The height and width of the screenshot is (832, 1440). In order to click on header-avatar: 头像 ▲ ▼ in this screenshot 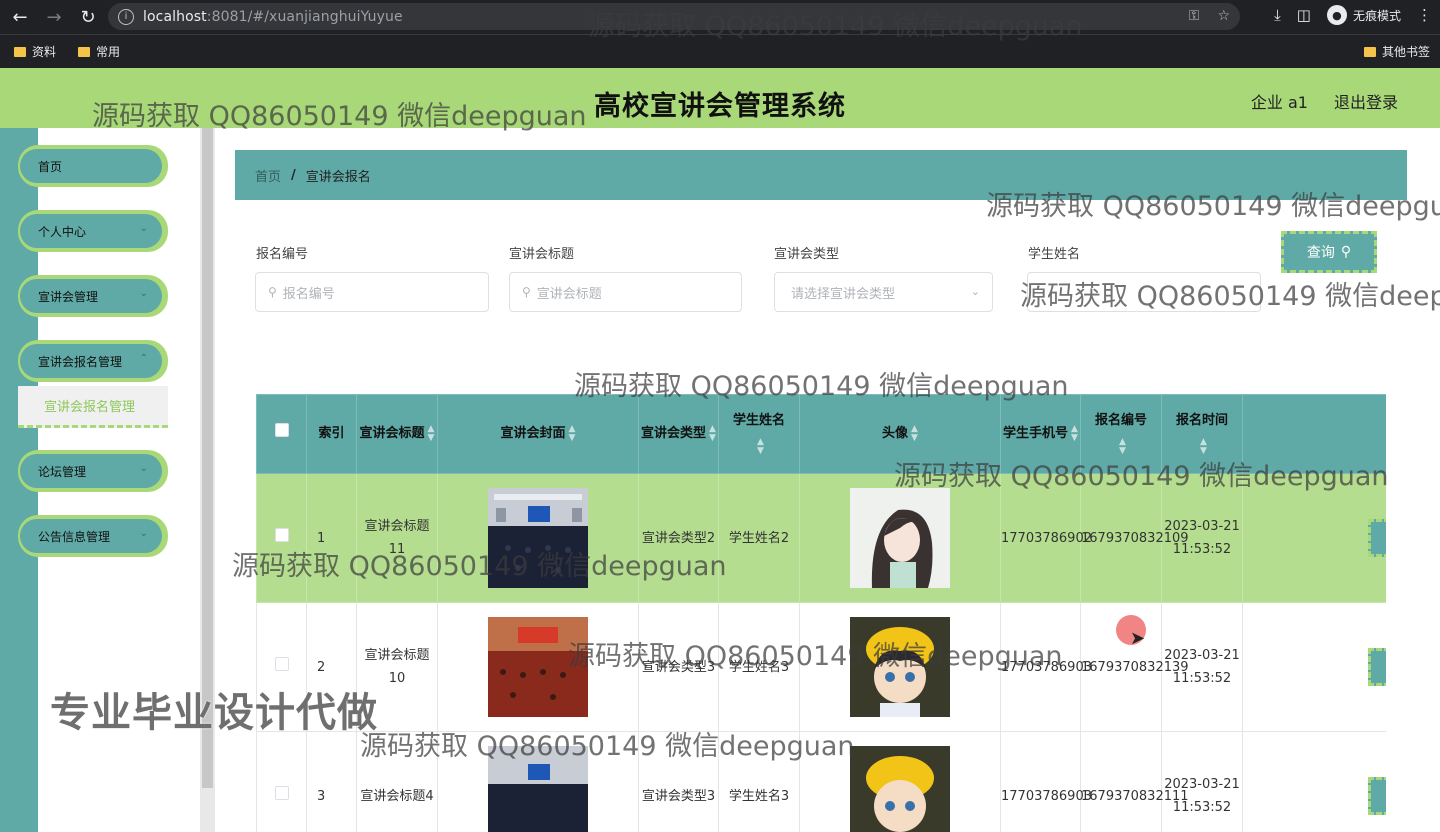, I will do `click(900, 434)`.